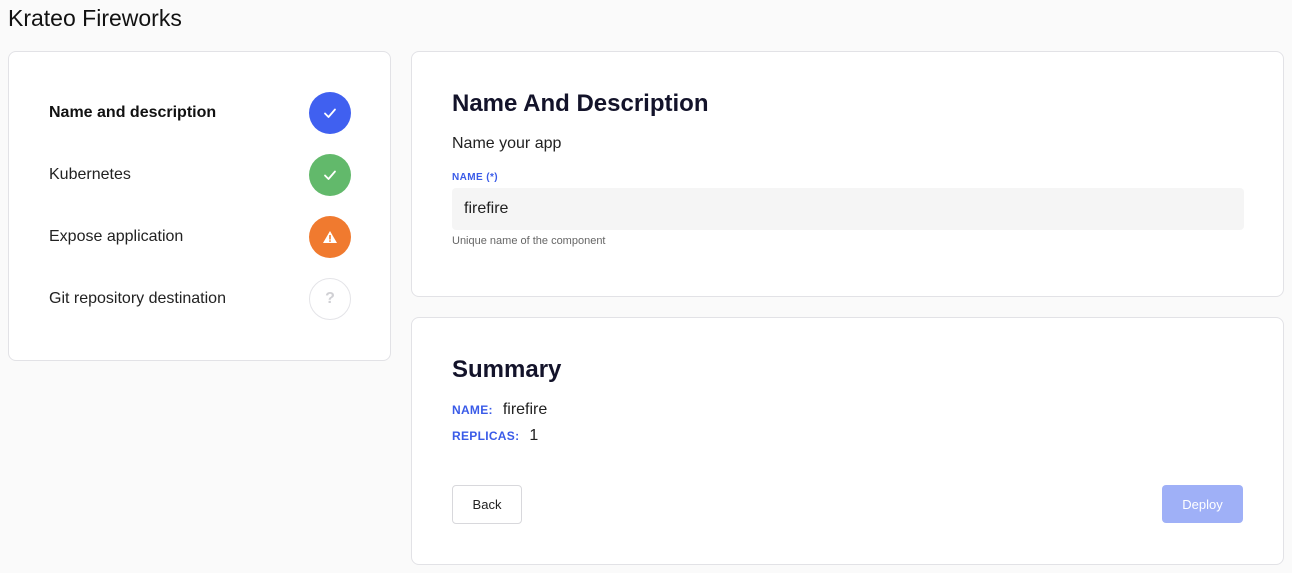 The image size is (1292, 573). I want to click on app-title: Krateo Fireworks, so click(95, 18).